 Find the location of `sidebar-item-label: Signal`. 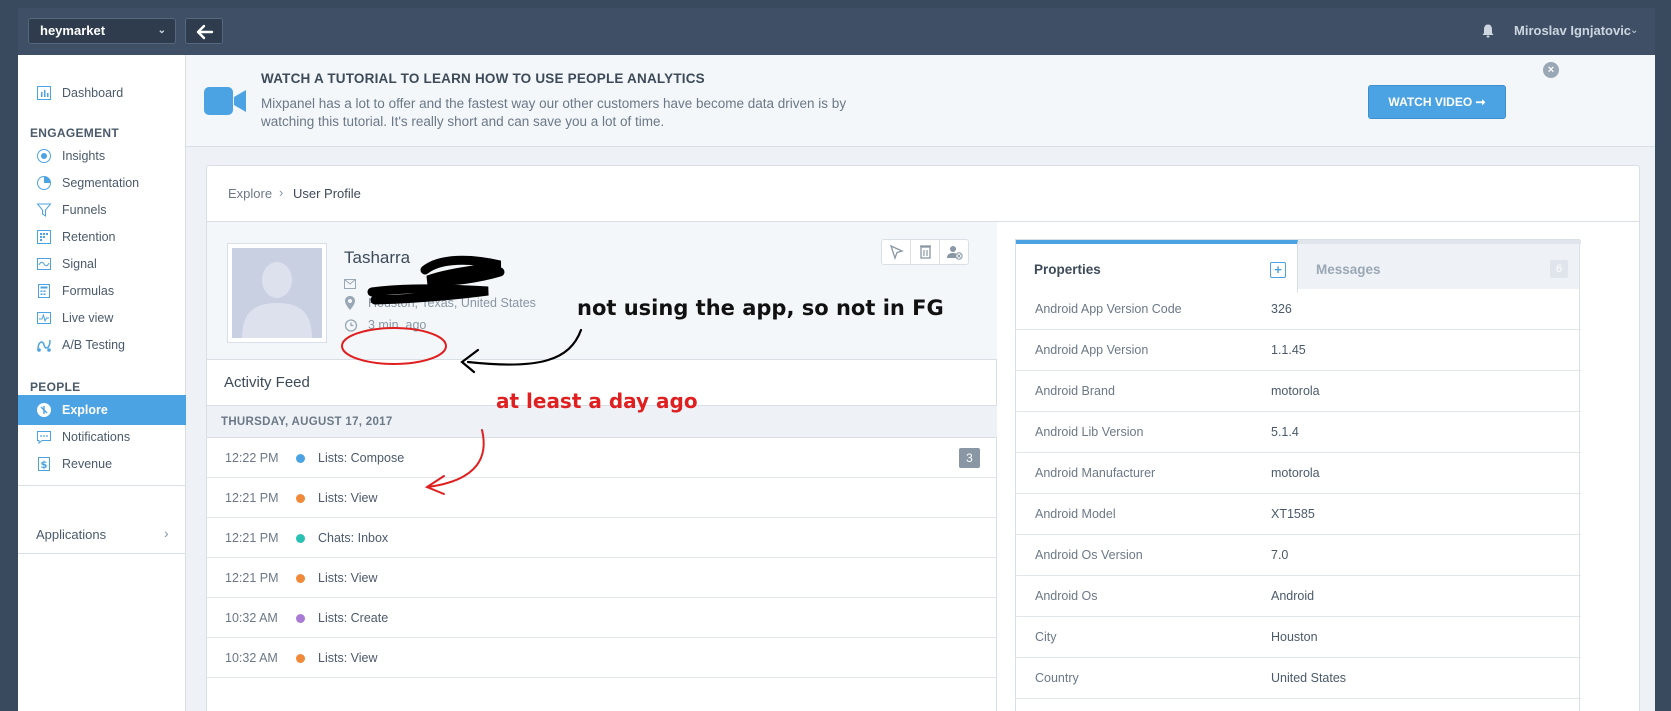

sidebar-item-label: Signal is located at coordinates (79, 264).